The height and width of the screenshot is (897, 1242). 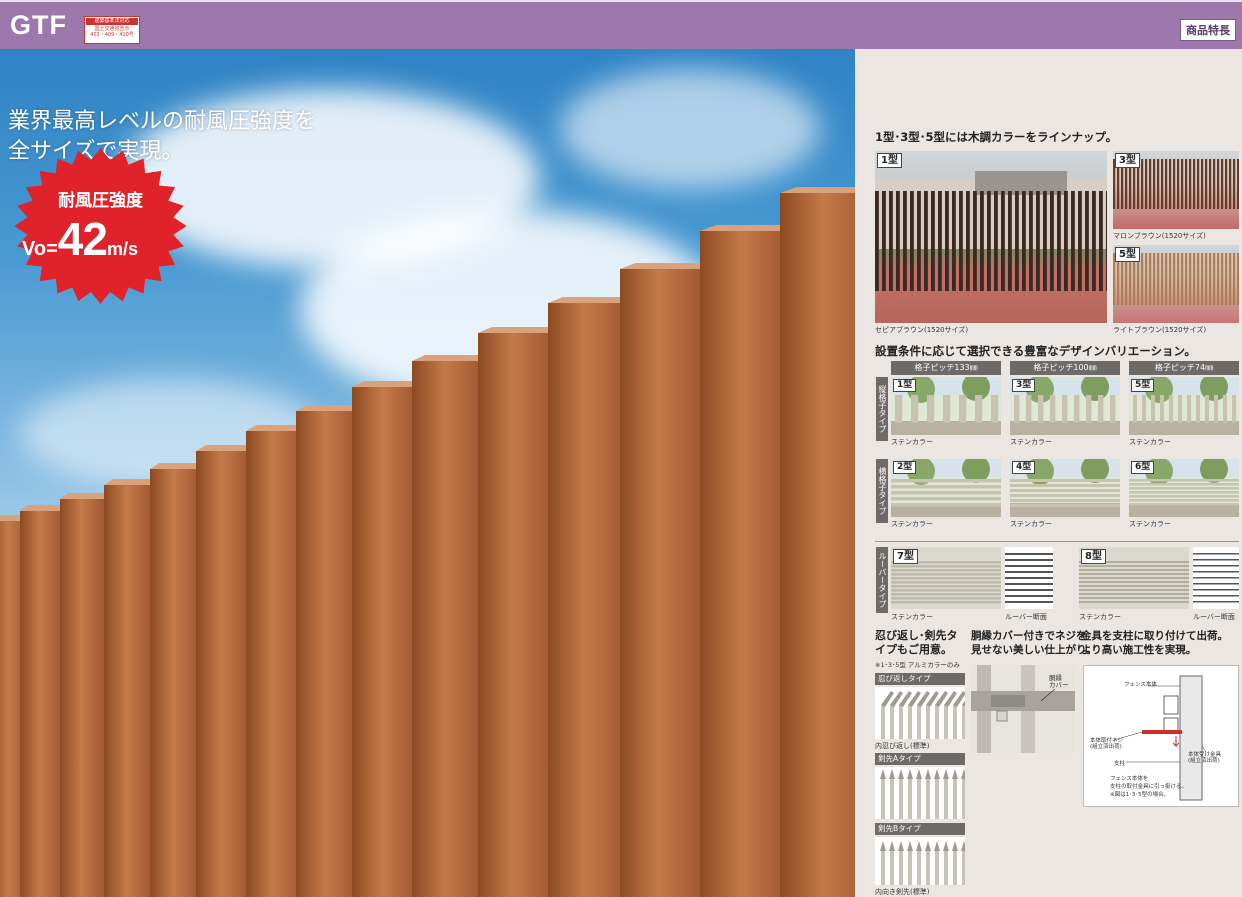 What do you see at coordinates (80, 239) in the screenshot?
I see `burst-value: Vo=42m/s` at bounding box center [80, 239].